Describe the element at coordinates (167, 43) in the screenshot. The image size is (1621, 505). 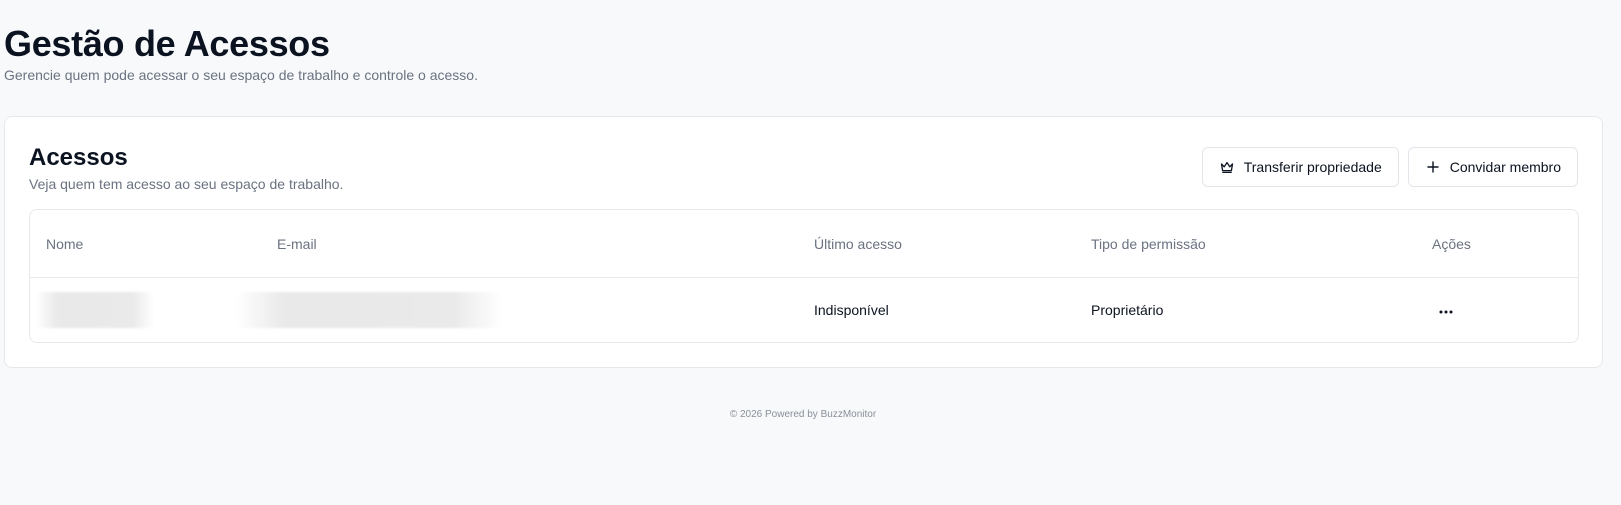
I see `page-title: Gestão de Acessos` at that location.